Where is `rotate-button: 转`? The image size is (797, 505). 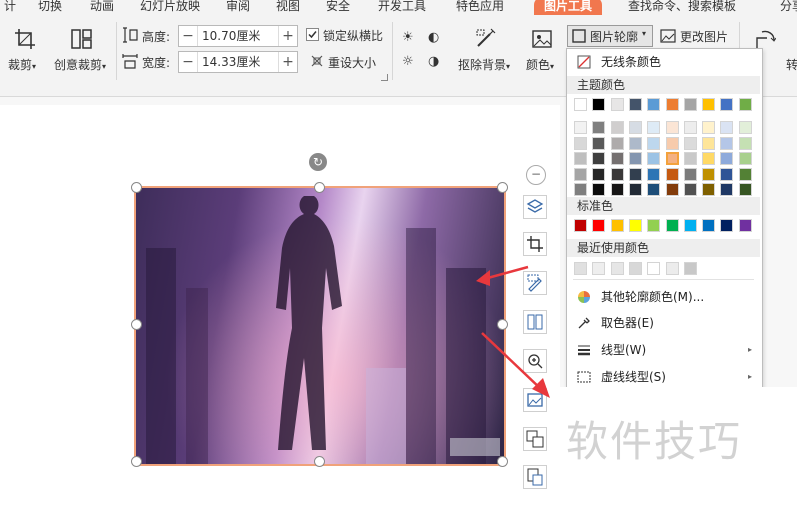 rotate-button: 转 is located at coordinates (791, 64).